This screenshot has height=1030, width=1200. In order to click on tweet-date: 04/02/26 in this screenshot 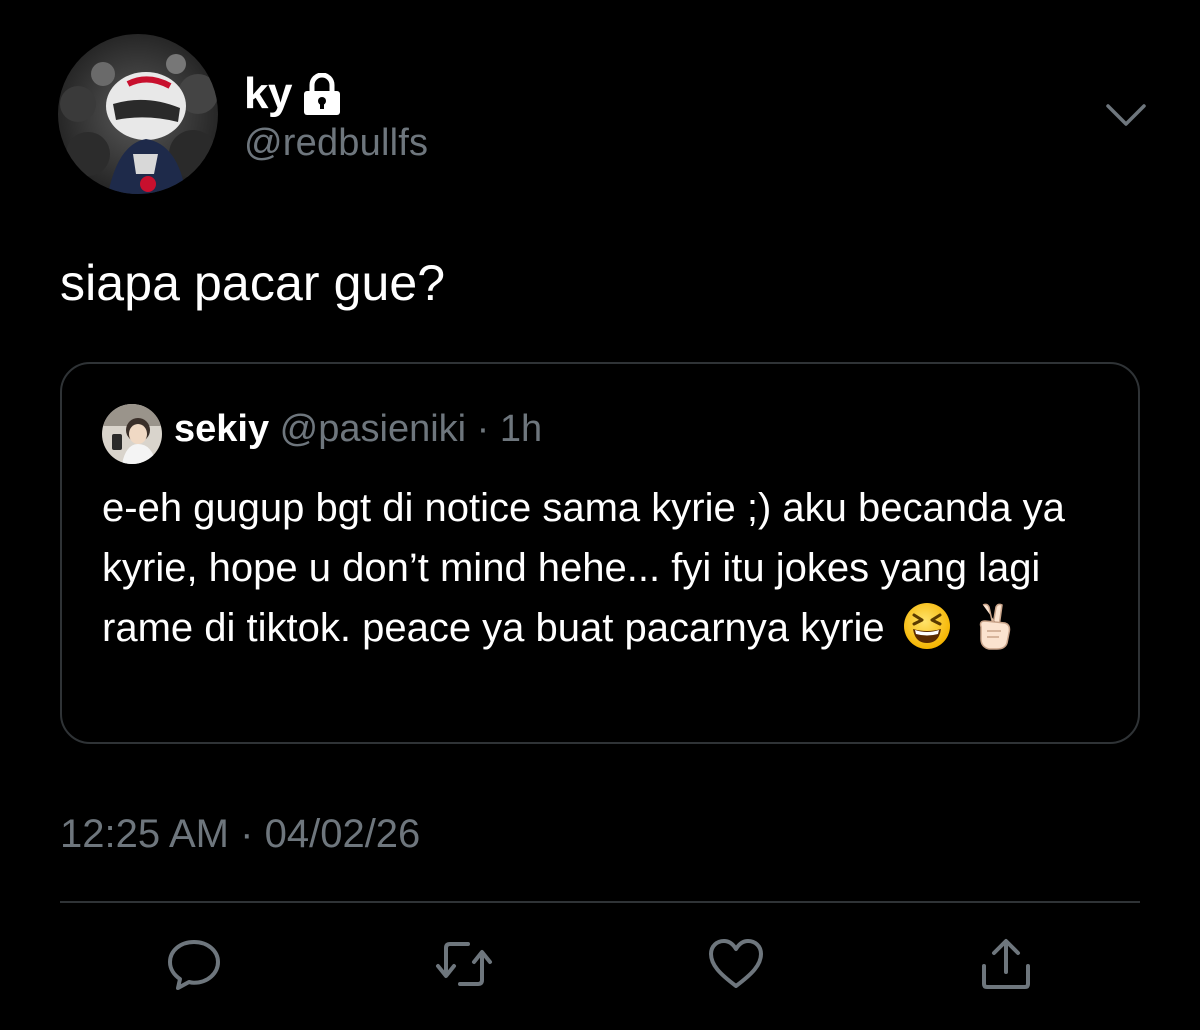, I will do `click(342, 834)`.